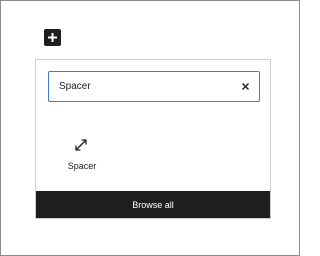 This screenshot has width=320, height=256. Describe the element at coordinates (82, 166) in the screenshot. I see `block-result-label: Spacer` at that location.